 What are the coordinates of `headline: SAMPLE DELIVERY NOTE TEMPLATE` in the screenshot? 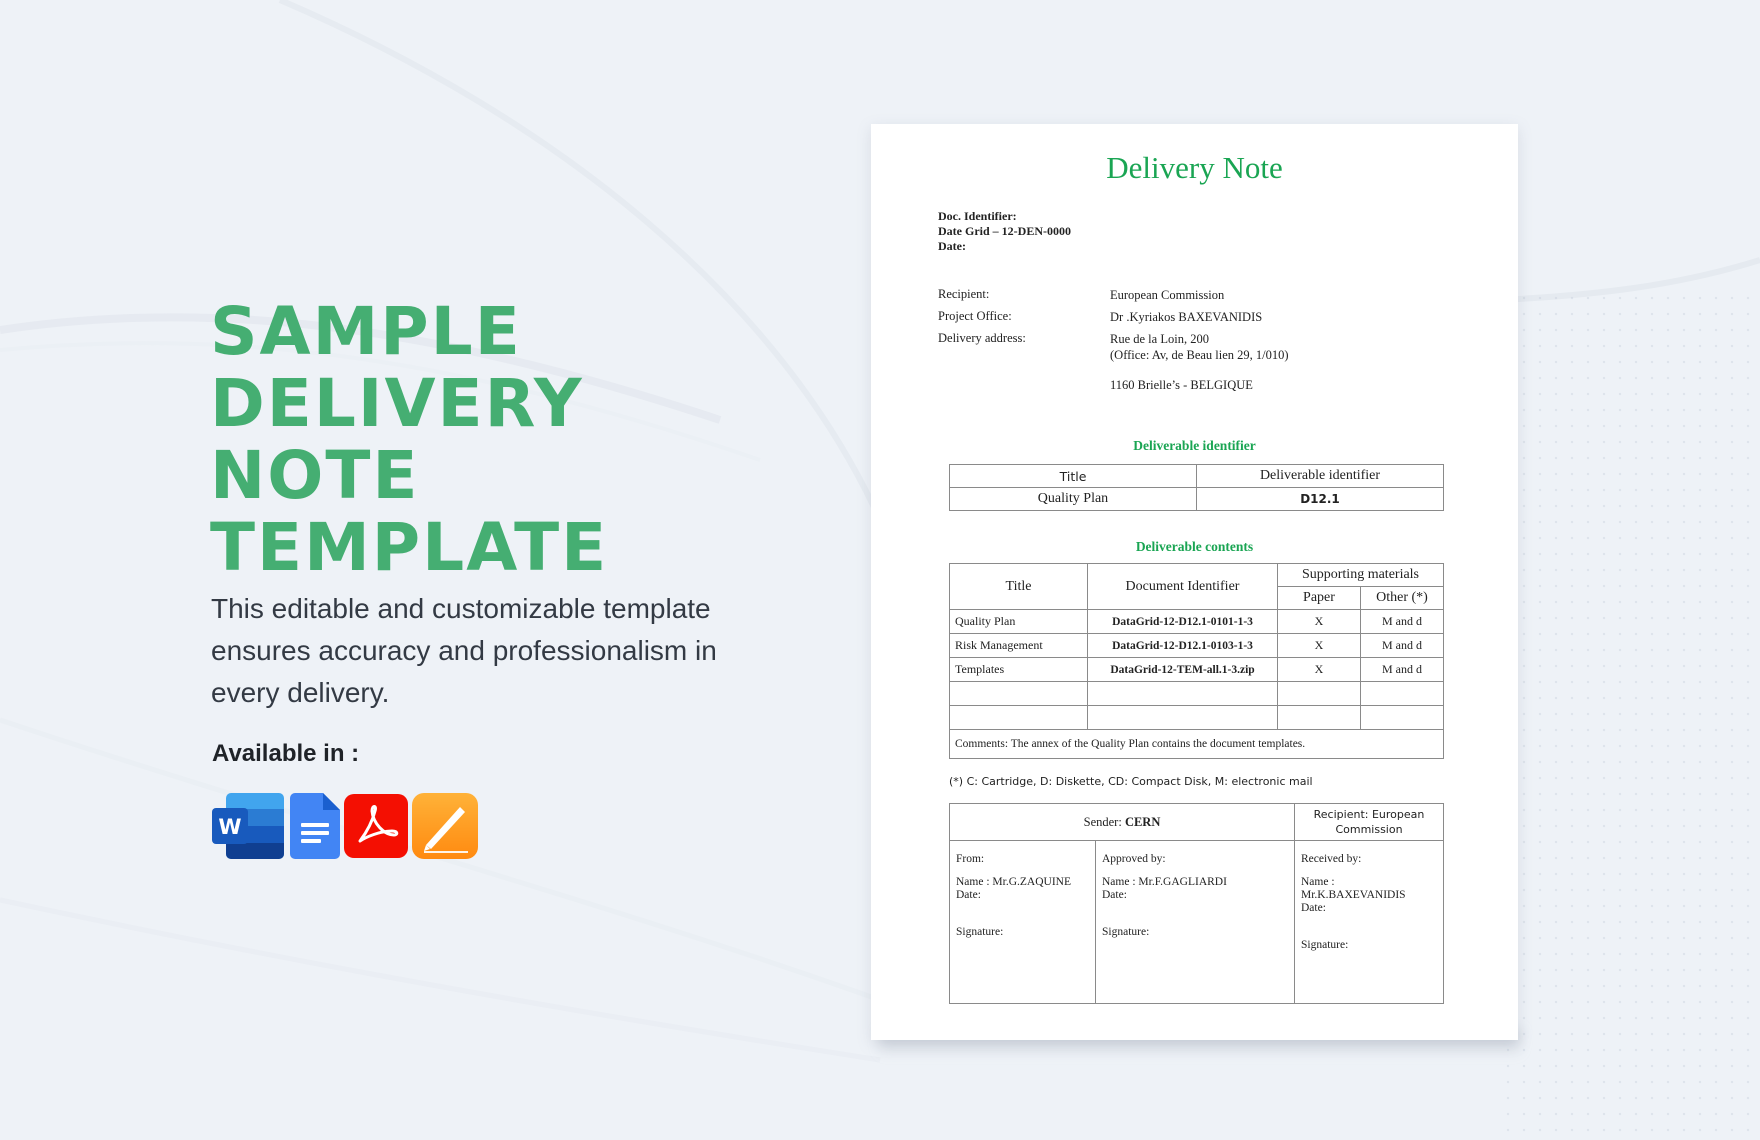 It's located at (409, 440).